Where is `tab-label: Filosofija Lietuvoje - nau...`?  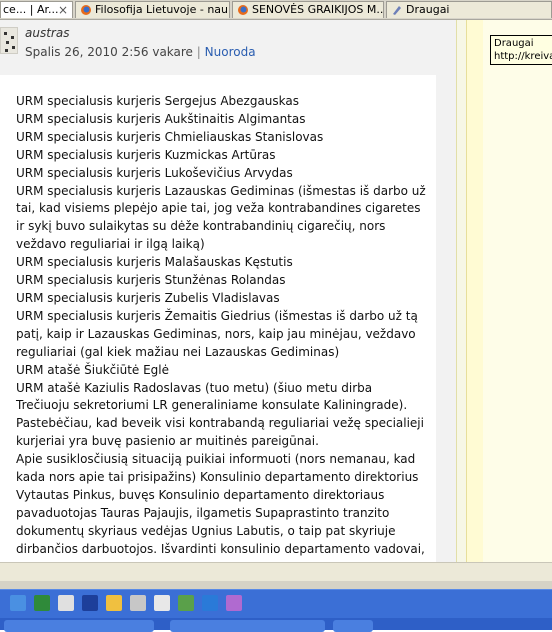
tab-label: Filosofija Lietuvoje - nau... is located at coordinates (162, 9).